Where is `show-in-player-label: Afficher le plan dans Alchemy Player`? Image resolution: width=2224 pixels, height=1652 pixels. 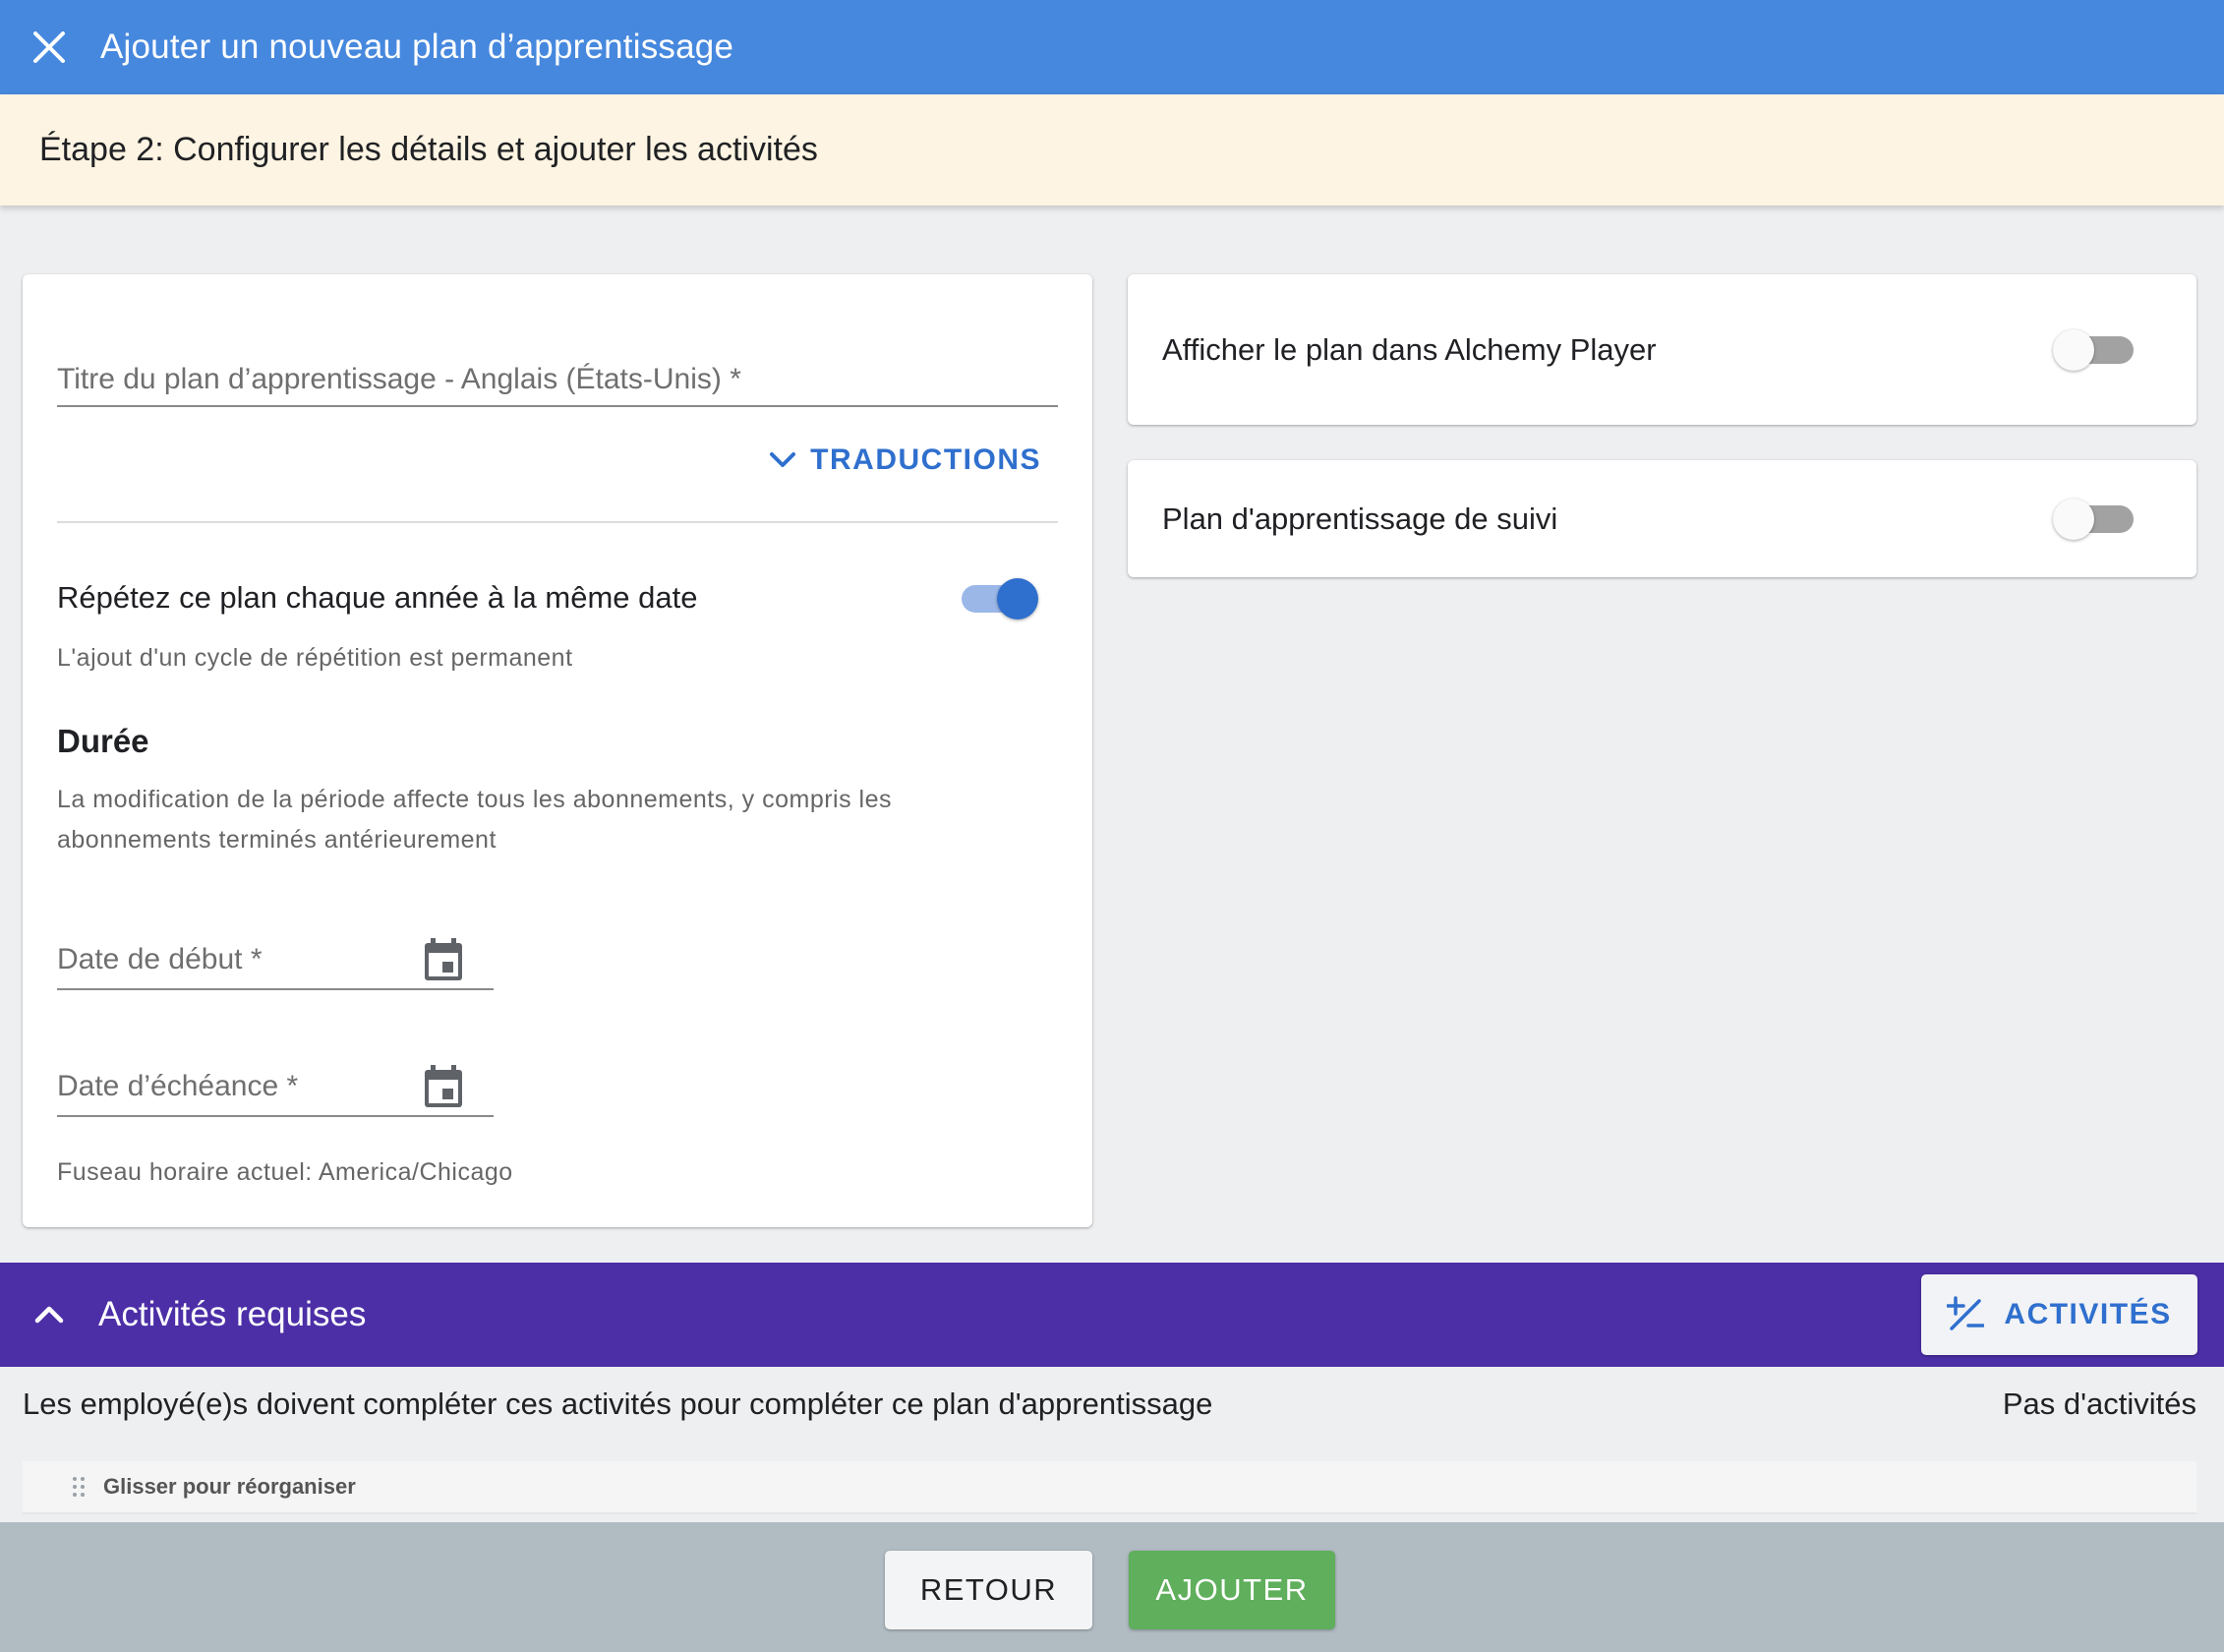 show-in-player-label: Afficher le plan dans Alchemy Player is located at coordinates (1409, 349).